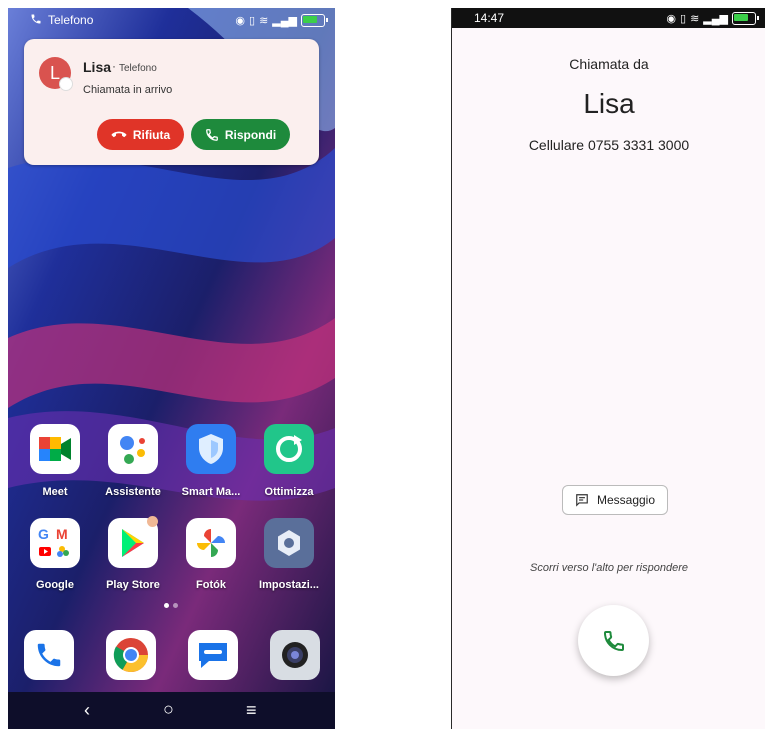  Describe the element at coordinates (133, 492) in the screenshot. I see `app-label-assistant: Assistente` at that location.